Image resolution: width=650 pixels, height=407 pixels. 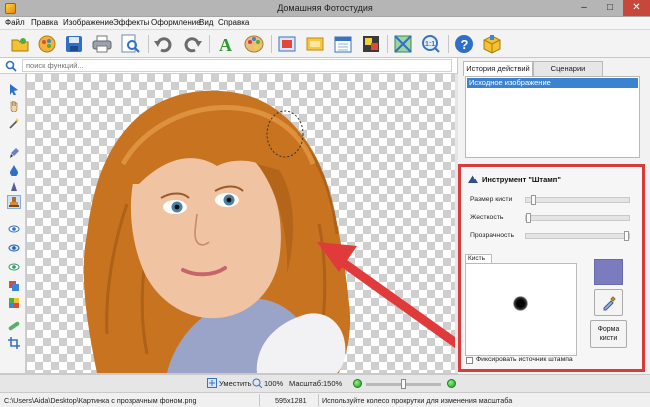 I want to click on color-swatch, so click(x=608, y=272).